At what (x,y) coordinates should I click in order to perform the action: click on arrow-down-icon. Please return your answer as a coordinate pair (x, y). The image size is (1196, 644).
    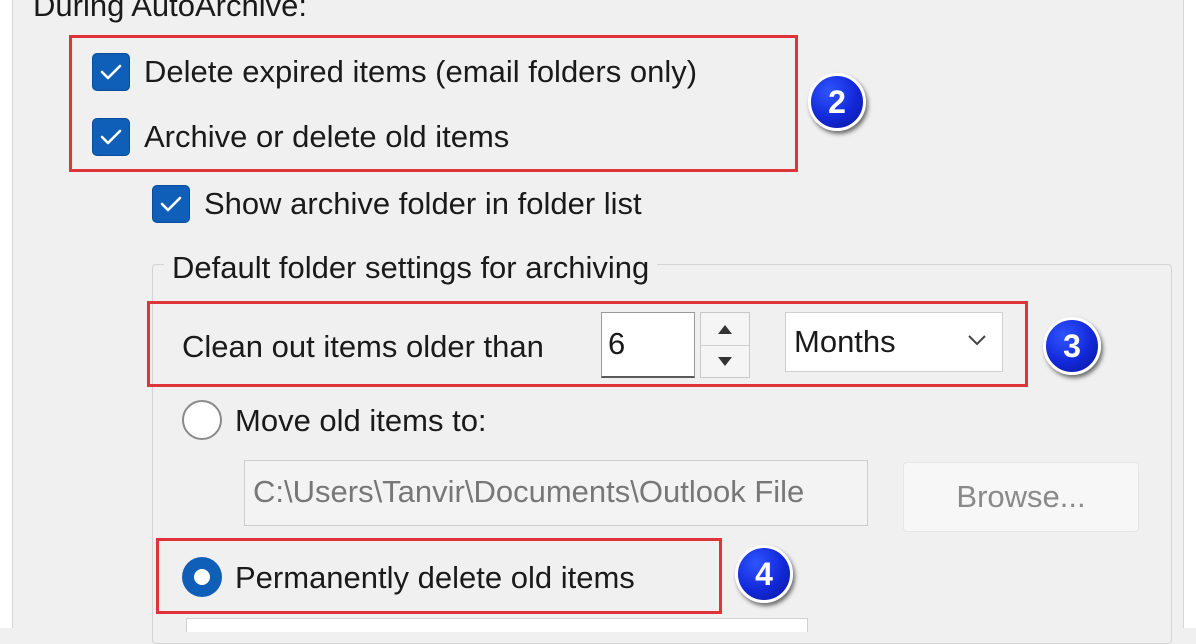
    Looking at the image, I should click on (725, 361).